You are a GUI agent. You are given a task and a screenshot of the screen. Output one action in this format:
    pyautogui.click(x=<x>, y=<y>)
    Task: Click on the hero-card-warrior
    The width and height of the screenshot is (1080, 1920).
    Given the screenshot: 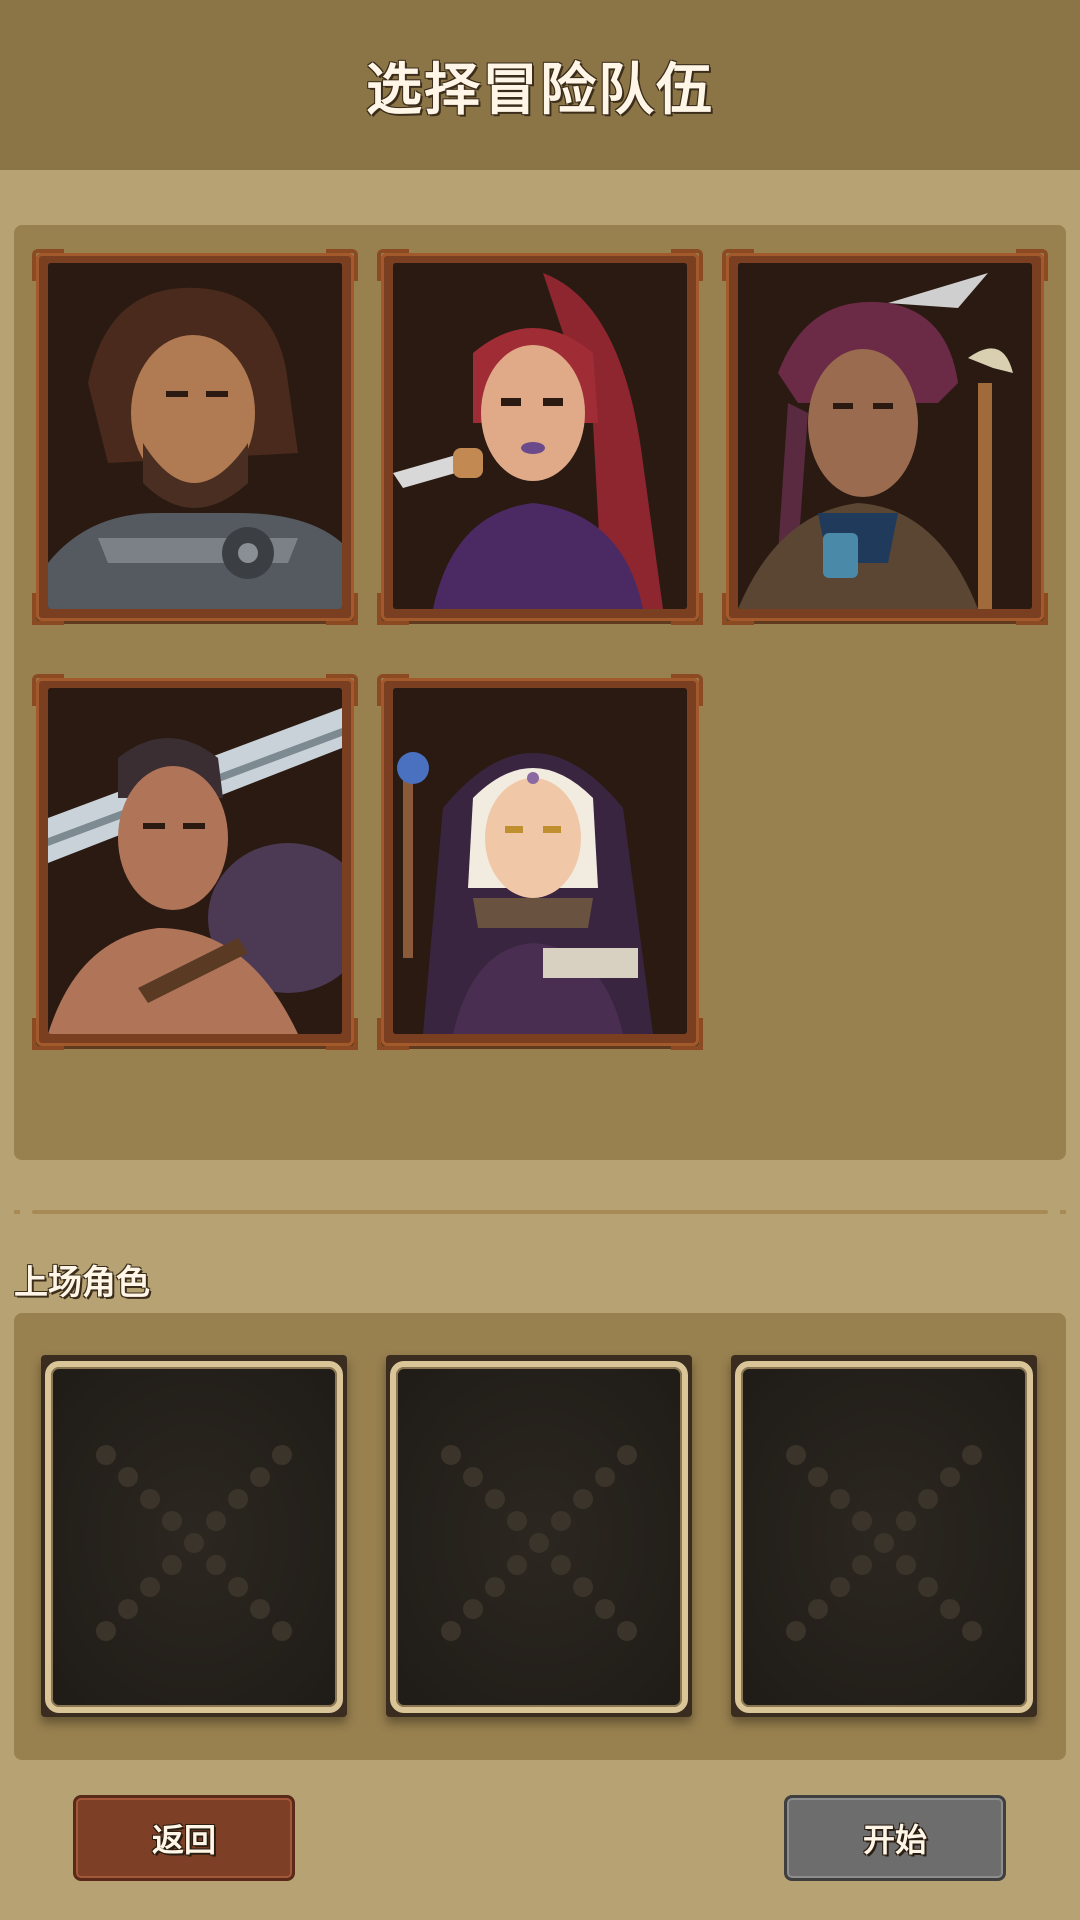 What is the action you would take?
    pyautogui.click(x=195, y=437)
    